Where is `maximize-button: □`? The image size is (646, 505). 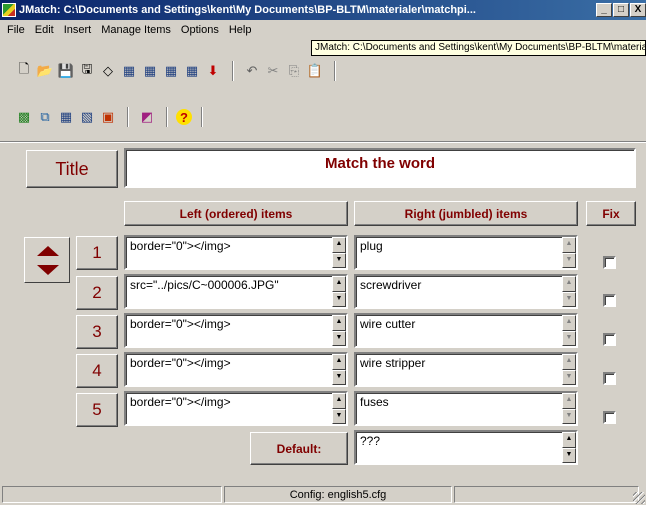 maximize-button: □ is located at coordinates (621, 10).